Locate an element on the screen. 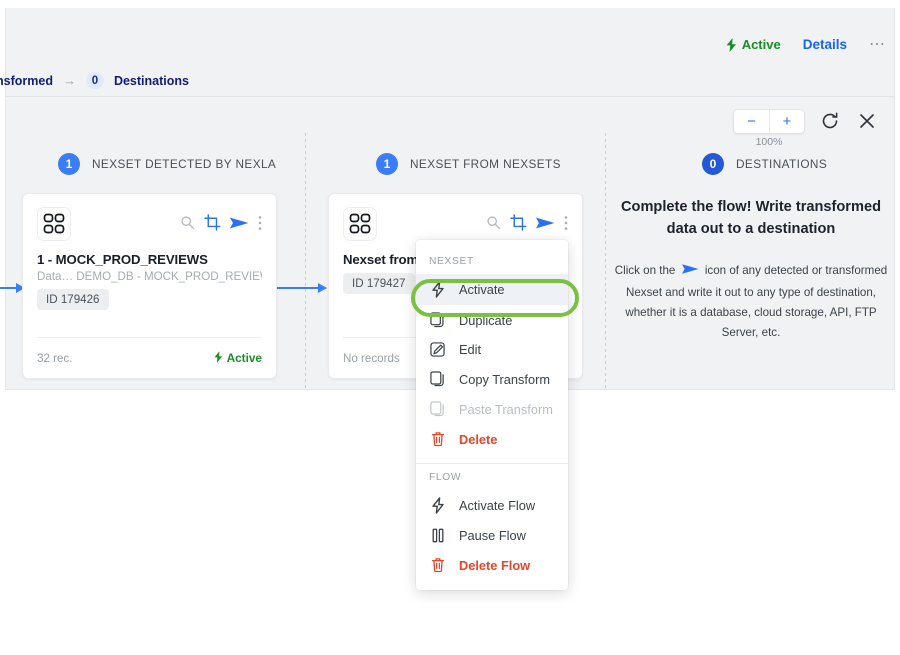  ellipsis-horizontal-icon: ⋯ is located at coordinates (877, 44).